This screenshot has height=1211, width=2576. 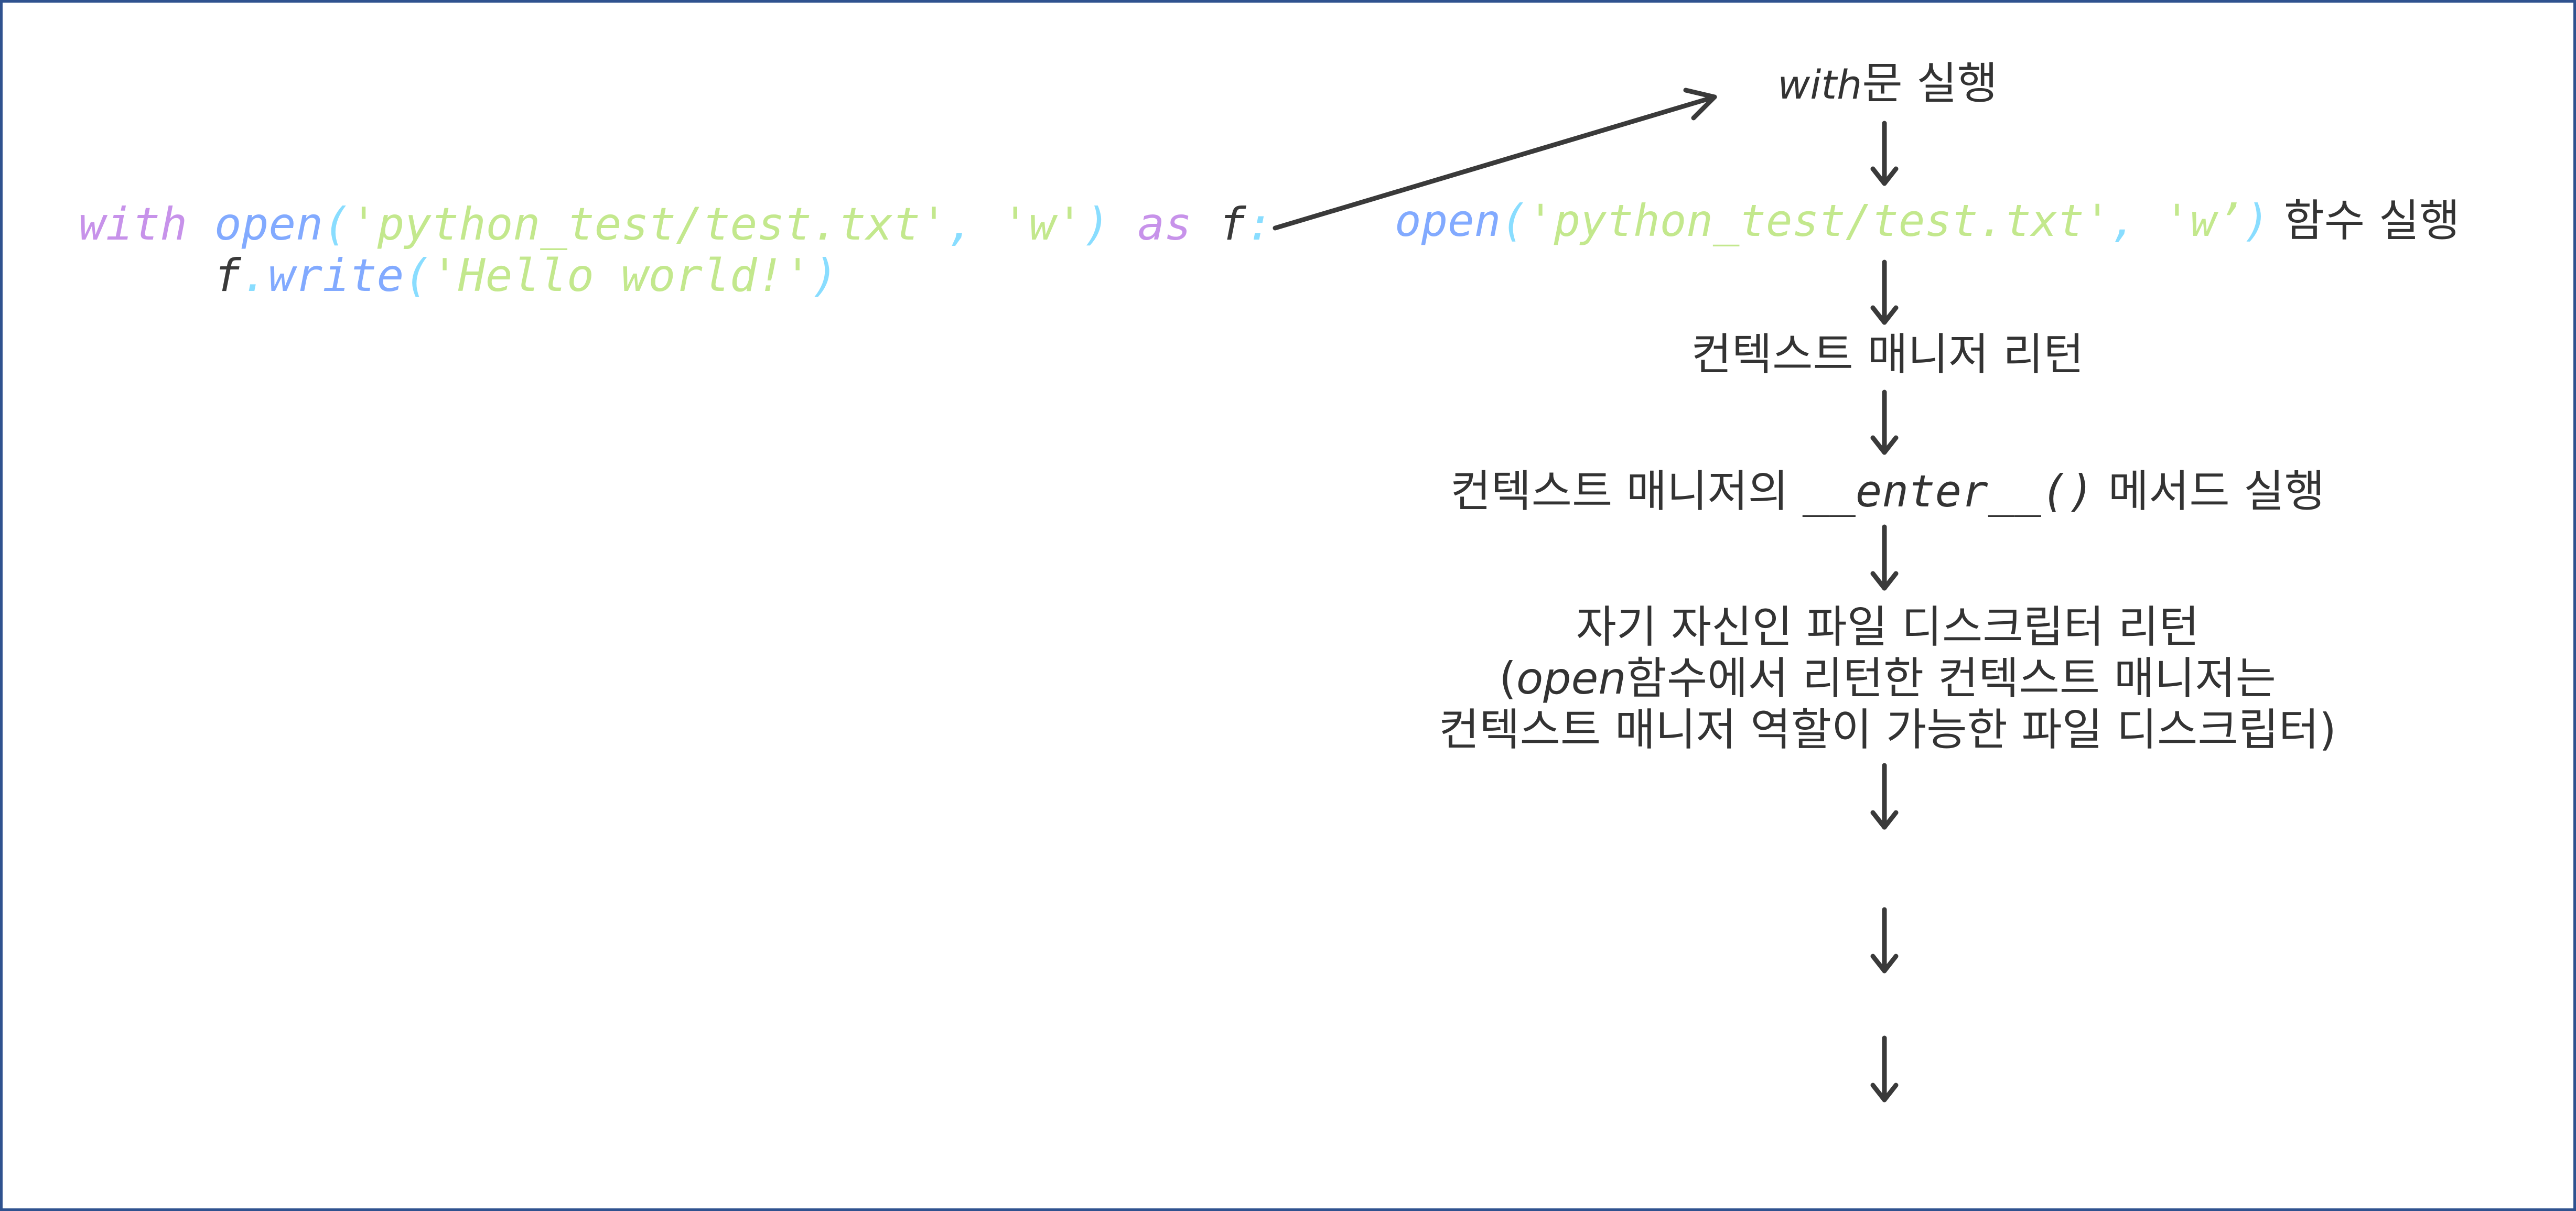 I want to click on arrow-code-to-flow, so click(x=1495, y=163).